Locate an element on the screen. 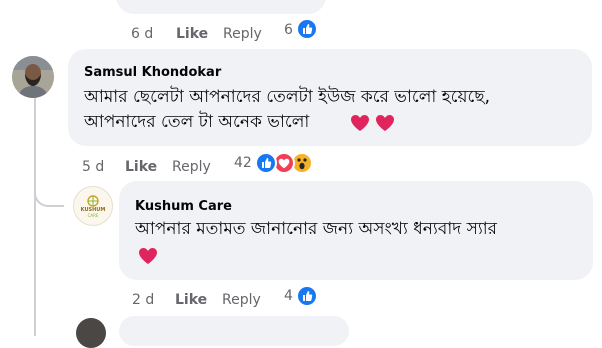 The image size is (602, 348). reply-time: 2 d is located at coordinates (143, 300).